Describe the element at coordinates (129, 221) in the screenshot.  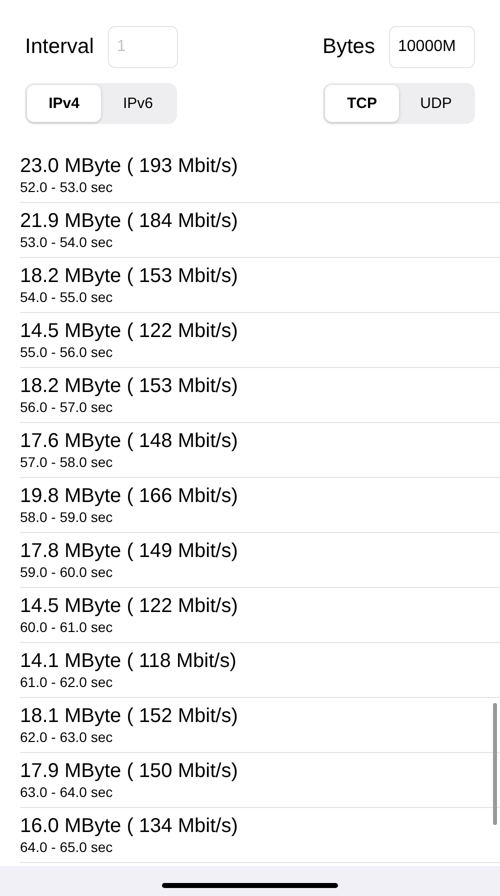
I see `throughput-text: 21.9 MByte ( 184 Mbit/s)` at that location.